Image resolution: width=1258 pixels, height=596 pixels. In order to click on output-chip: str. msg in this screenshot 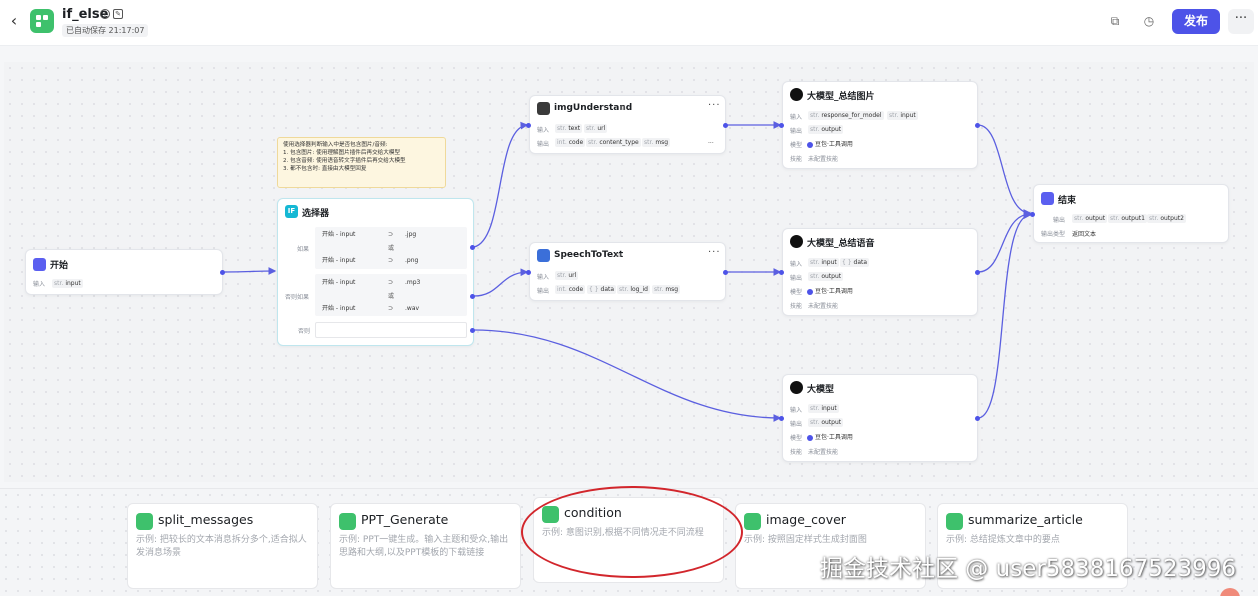, I will do `click(666, 289)`.